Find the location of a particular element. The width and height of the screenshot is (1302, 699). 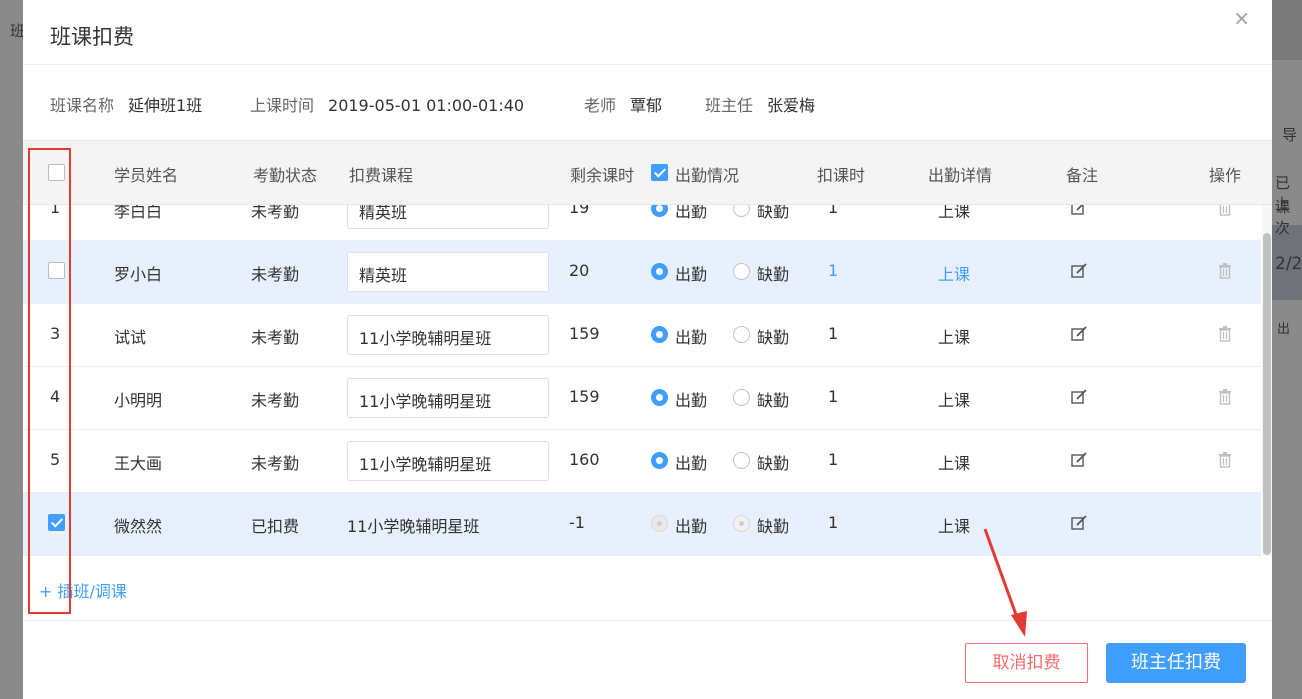

background-right-panel is located at coordinates (1287, 379).